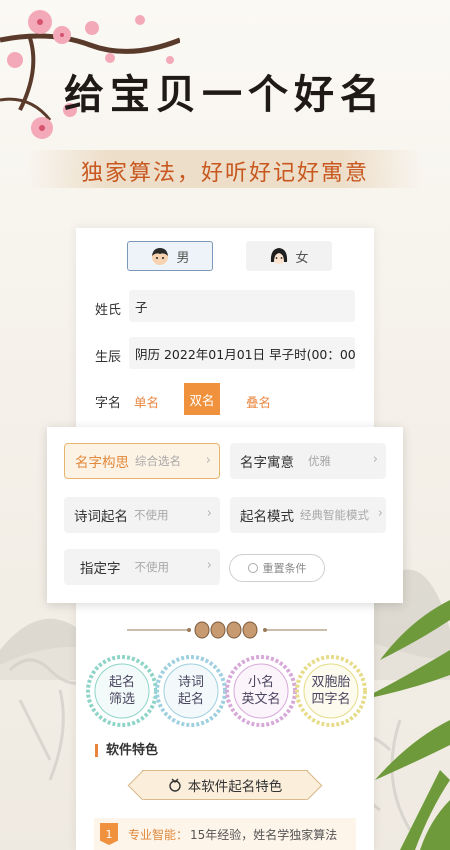  What do you see at coordinates (102, 463) in the screenshot?
I see `name-concept-label: 名字构思` at bounding box center [102, 463].